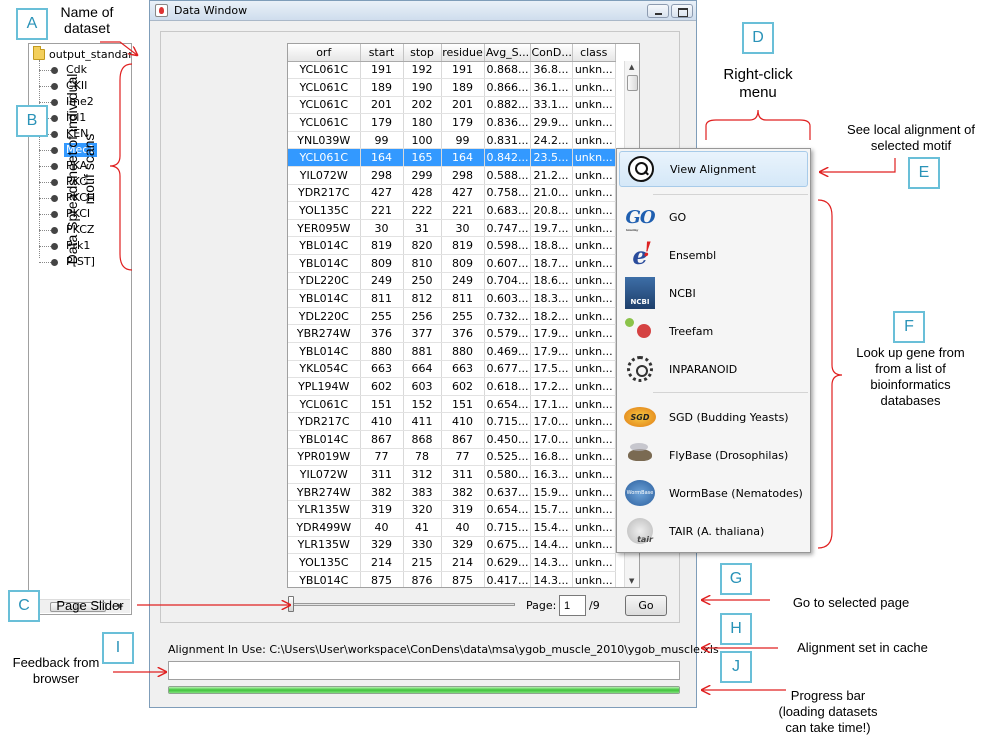 The height and width of the screenshot is (741, 986). What do you see at coordinates (909, 327) in the screenshot?
I see `annotation-tag-f: F` at bounding box center [909, 327].